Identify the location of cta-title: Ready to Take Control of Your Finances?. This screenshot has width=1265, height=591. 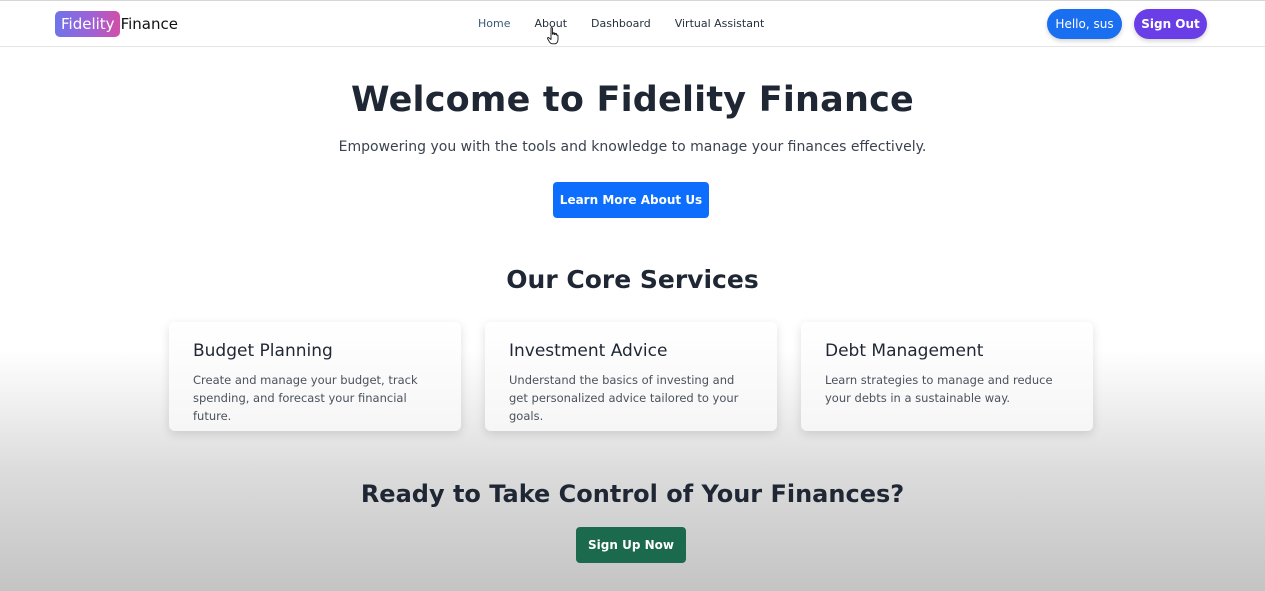
(632, 494).